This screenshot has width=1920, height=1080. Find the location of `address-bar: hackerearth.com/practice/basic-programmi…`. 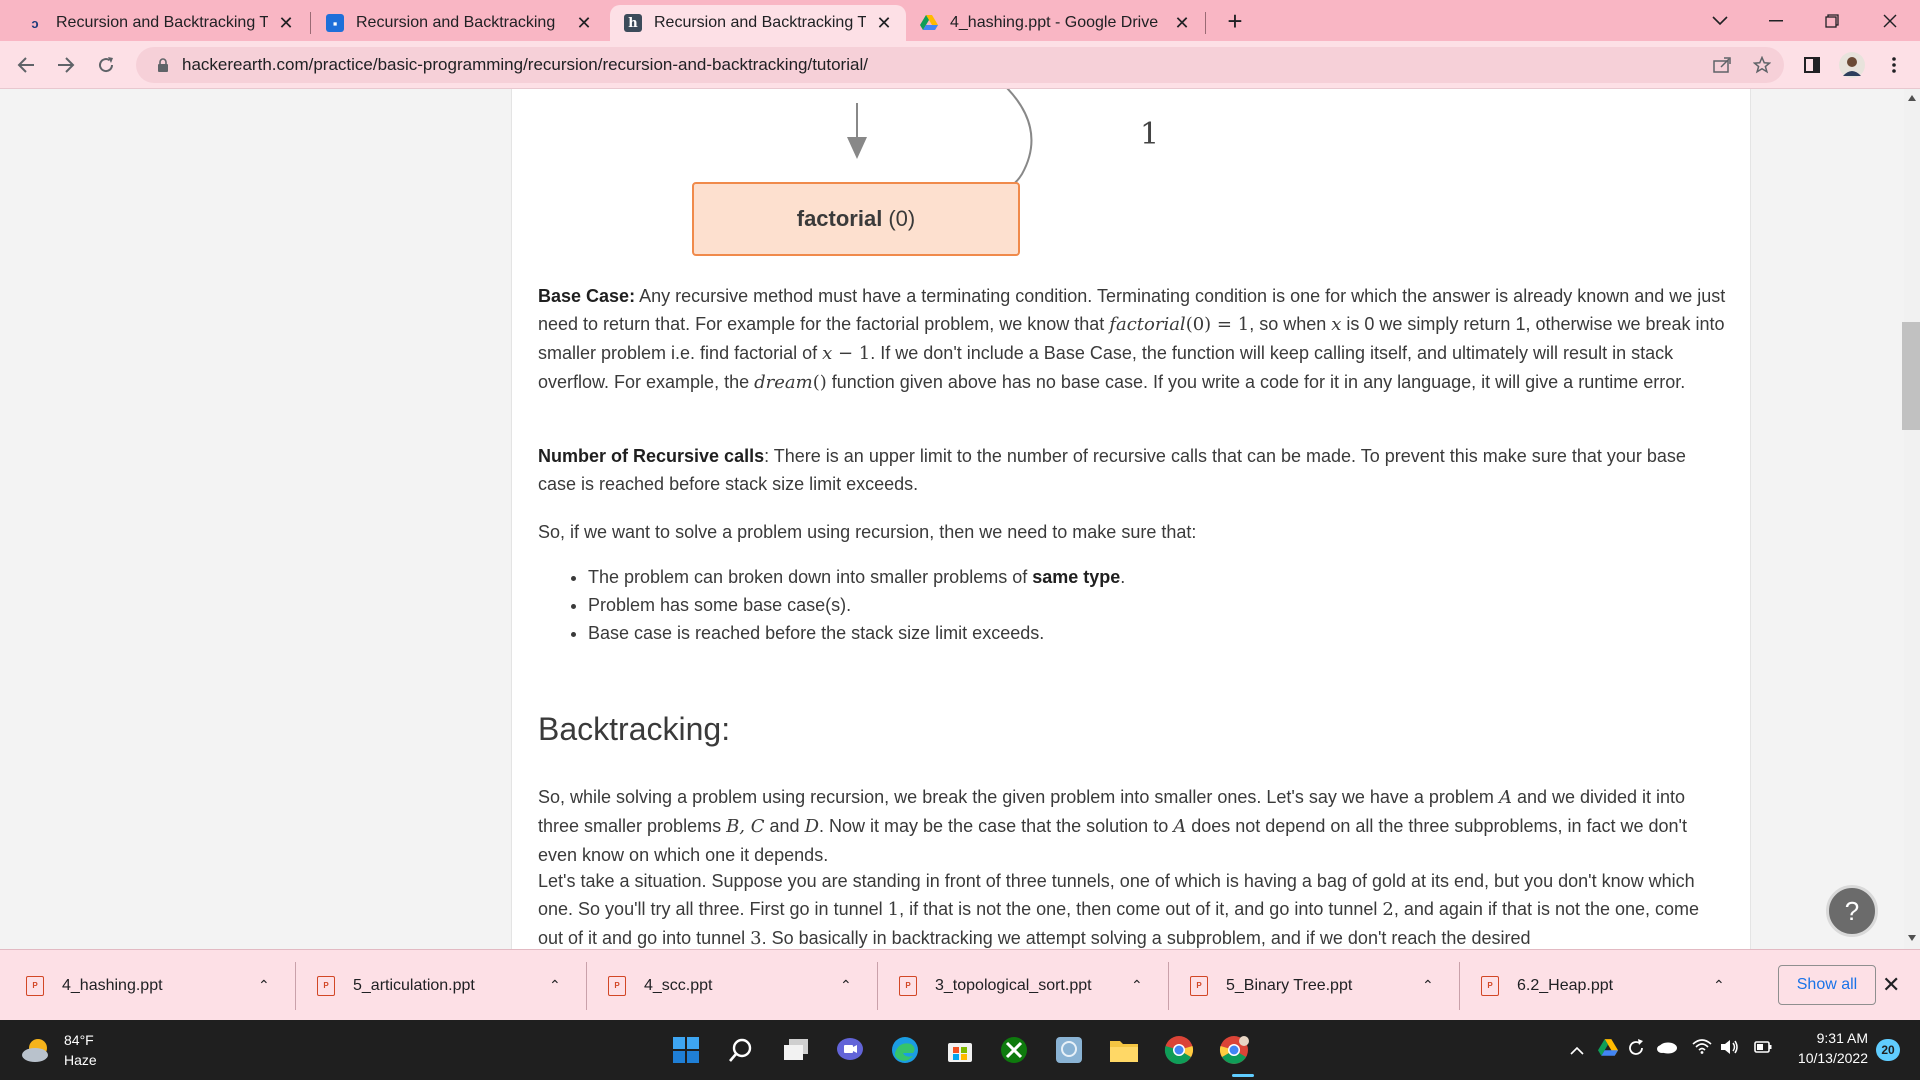

address-bar: hackerearth.com/practice/basic-programmi… is located at coordinates (960, 65).